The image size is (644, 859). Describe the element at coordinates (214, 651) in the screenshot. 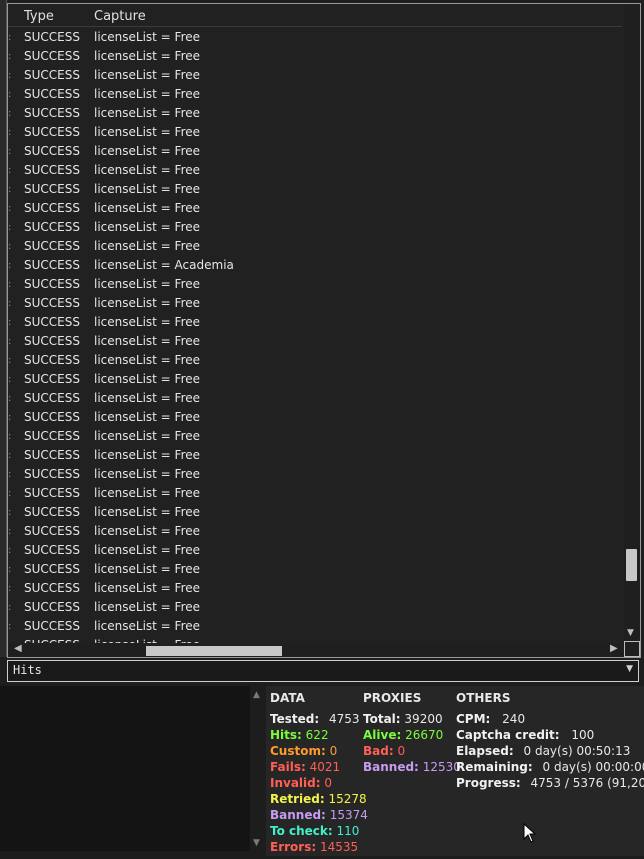

I see `horizontal-scroll-thumb` at that location.